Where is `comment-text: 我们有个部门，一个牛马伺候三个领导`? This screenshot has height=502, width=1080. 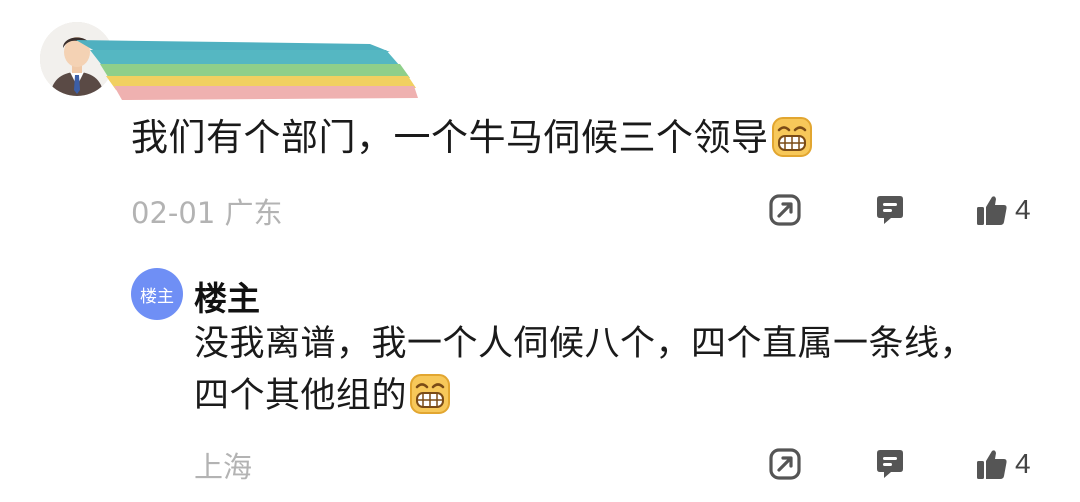
comment-text: 我们有个部门，一个牛马伺候三个领导 is located at coordinates (450, 137).